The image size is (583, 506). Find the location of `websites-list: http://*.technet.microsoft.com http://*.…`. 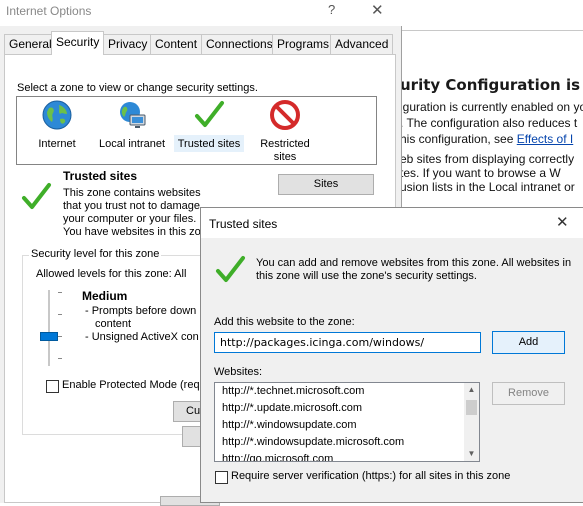

websites-list: http://*.technet.microsoft.com http://*.… is located at coordinates (347, 422).